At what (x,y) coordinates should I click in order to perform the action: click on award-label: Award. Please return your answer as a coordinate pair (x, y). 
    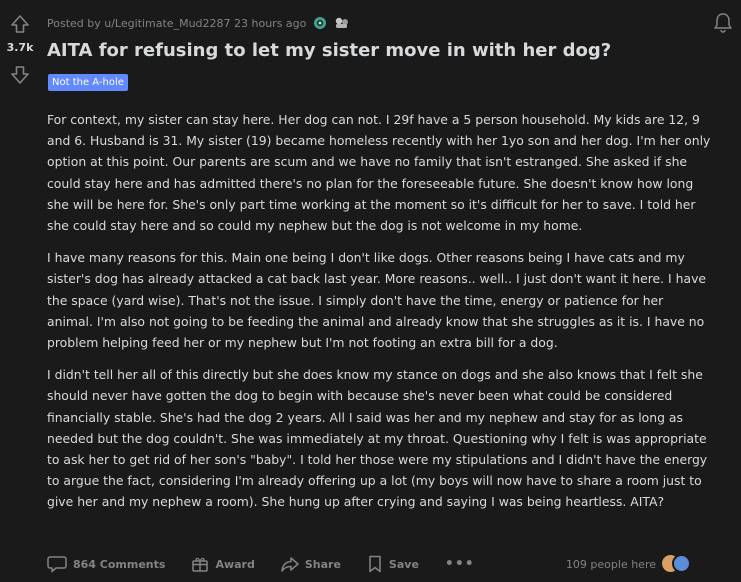
    Looking at the image, I should click on (235, 564).